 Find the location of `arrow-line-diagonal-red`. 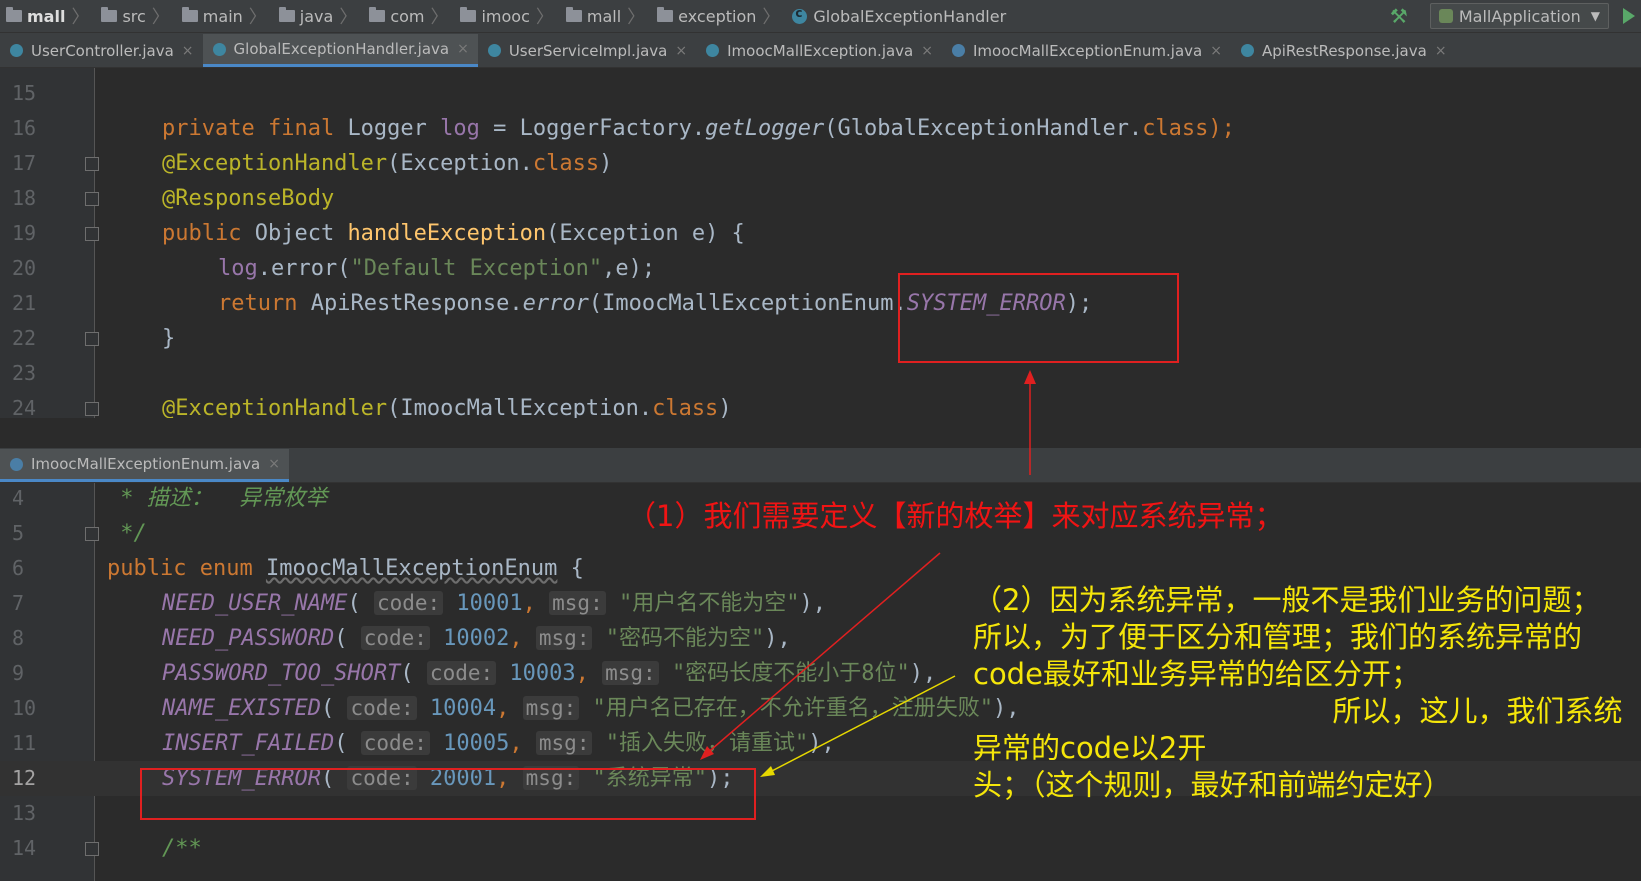

arrow-line-diagonal-red is located at coordinates (822, 654).